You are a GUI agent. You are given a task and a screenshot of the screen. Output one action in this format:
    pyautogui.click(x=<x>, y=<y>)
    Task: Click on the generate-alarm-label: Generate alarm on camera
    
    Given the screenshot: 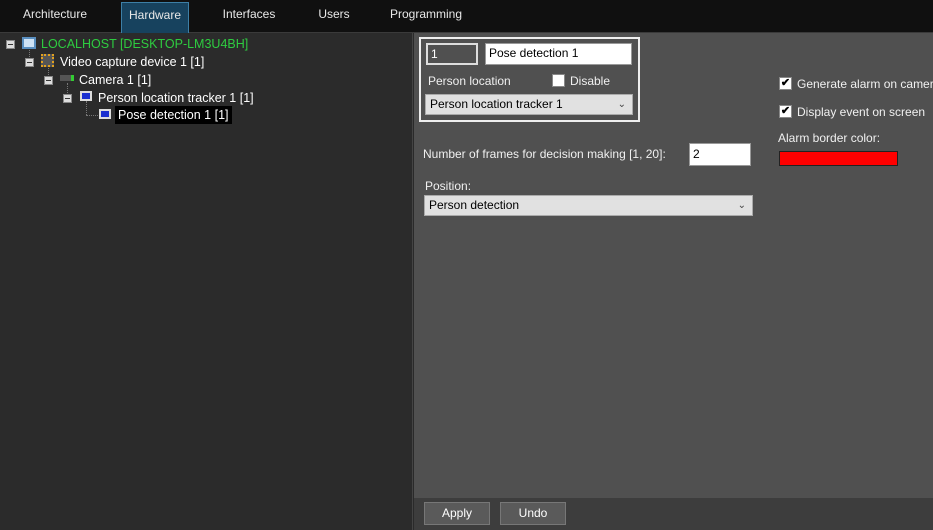 What is the action you would take?
    pyautogui.click(x=865, y=84)
    